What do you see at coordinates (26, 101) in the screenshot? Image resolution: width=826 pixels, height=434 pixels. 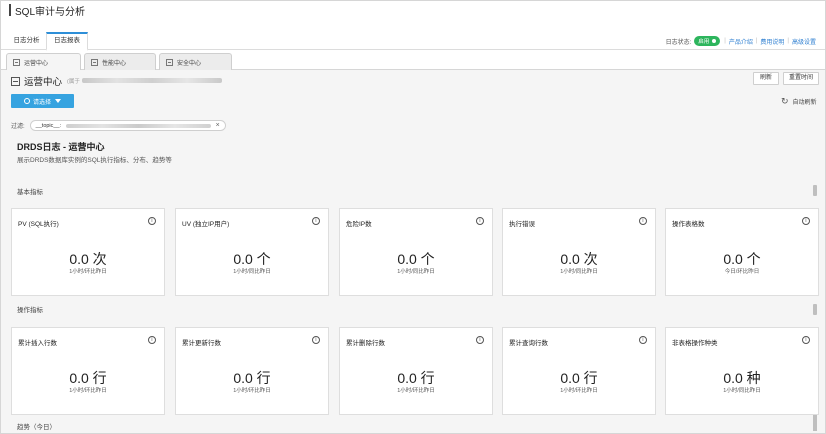 I see `clock-icon` at bounding box center [26, 101].